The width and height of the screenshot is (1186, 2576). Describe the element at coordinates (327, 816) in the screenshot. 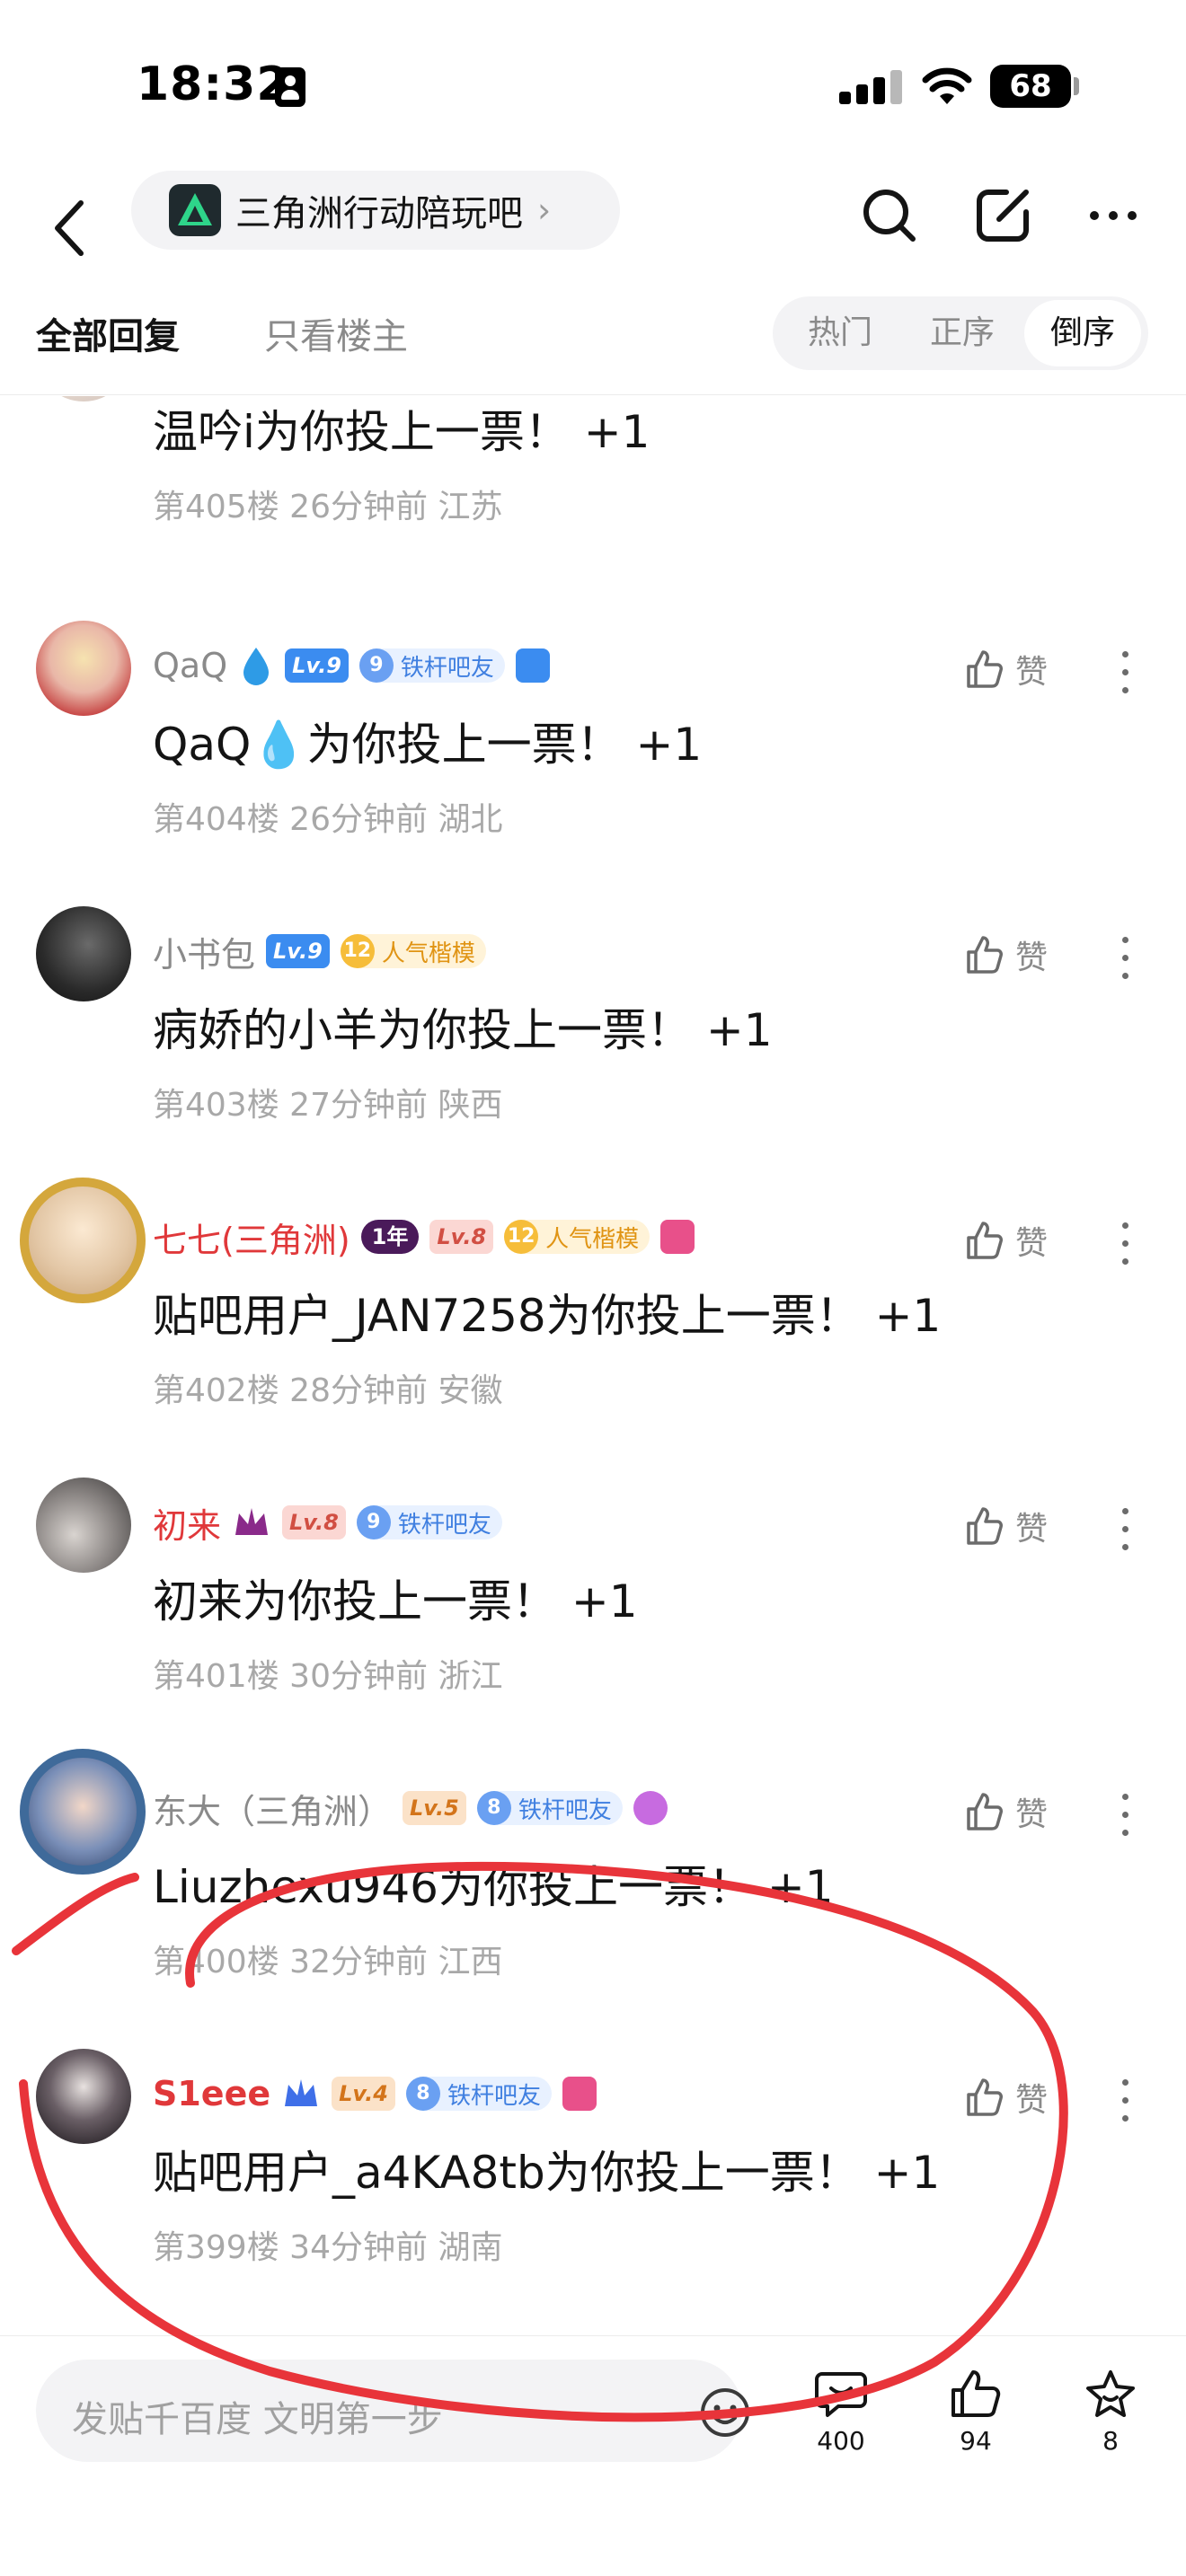

I see `reply-meta: 第404楼 26分钟前 湖北` at that location.